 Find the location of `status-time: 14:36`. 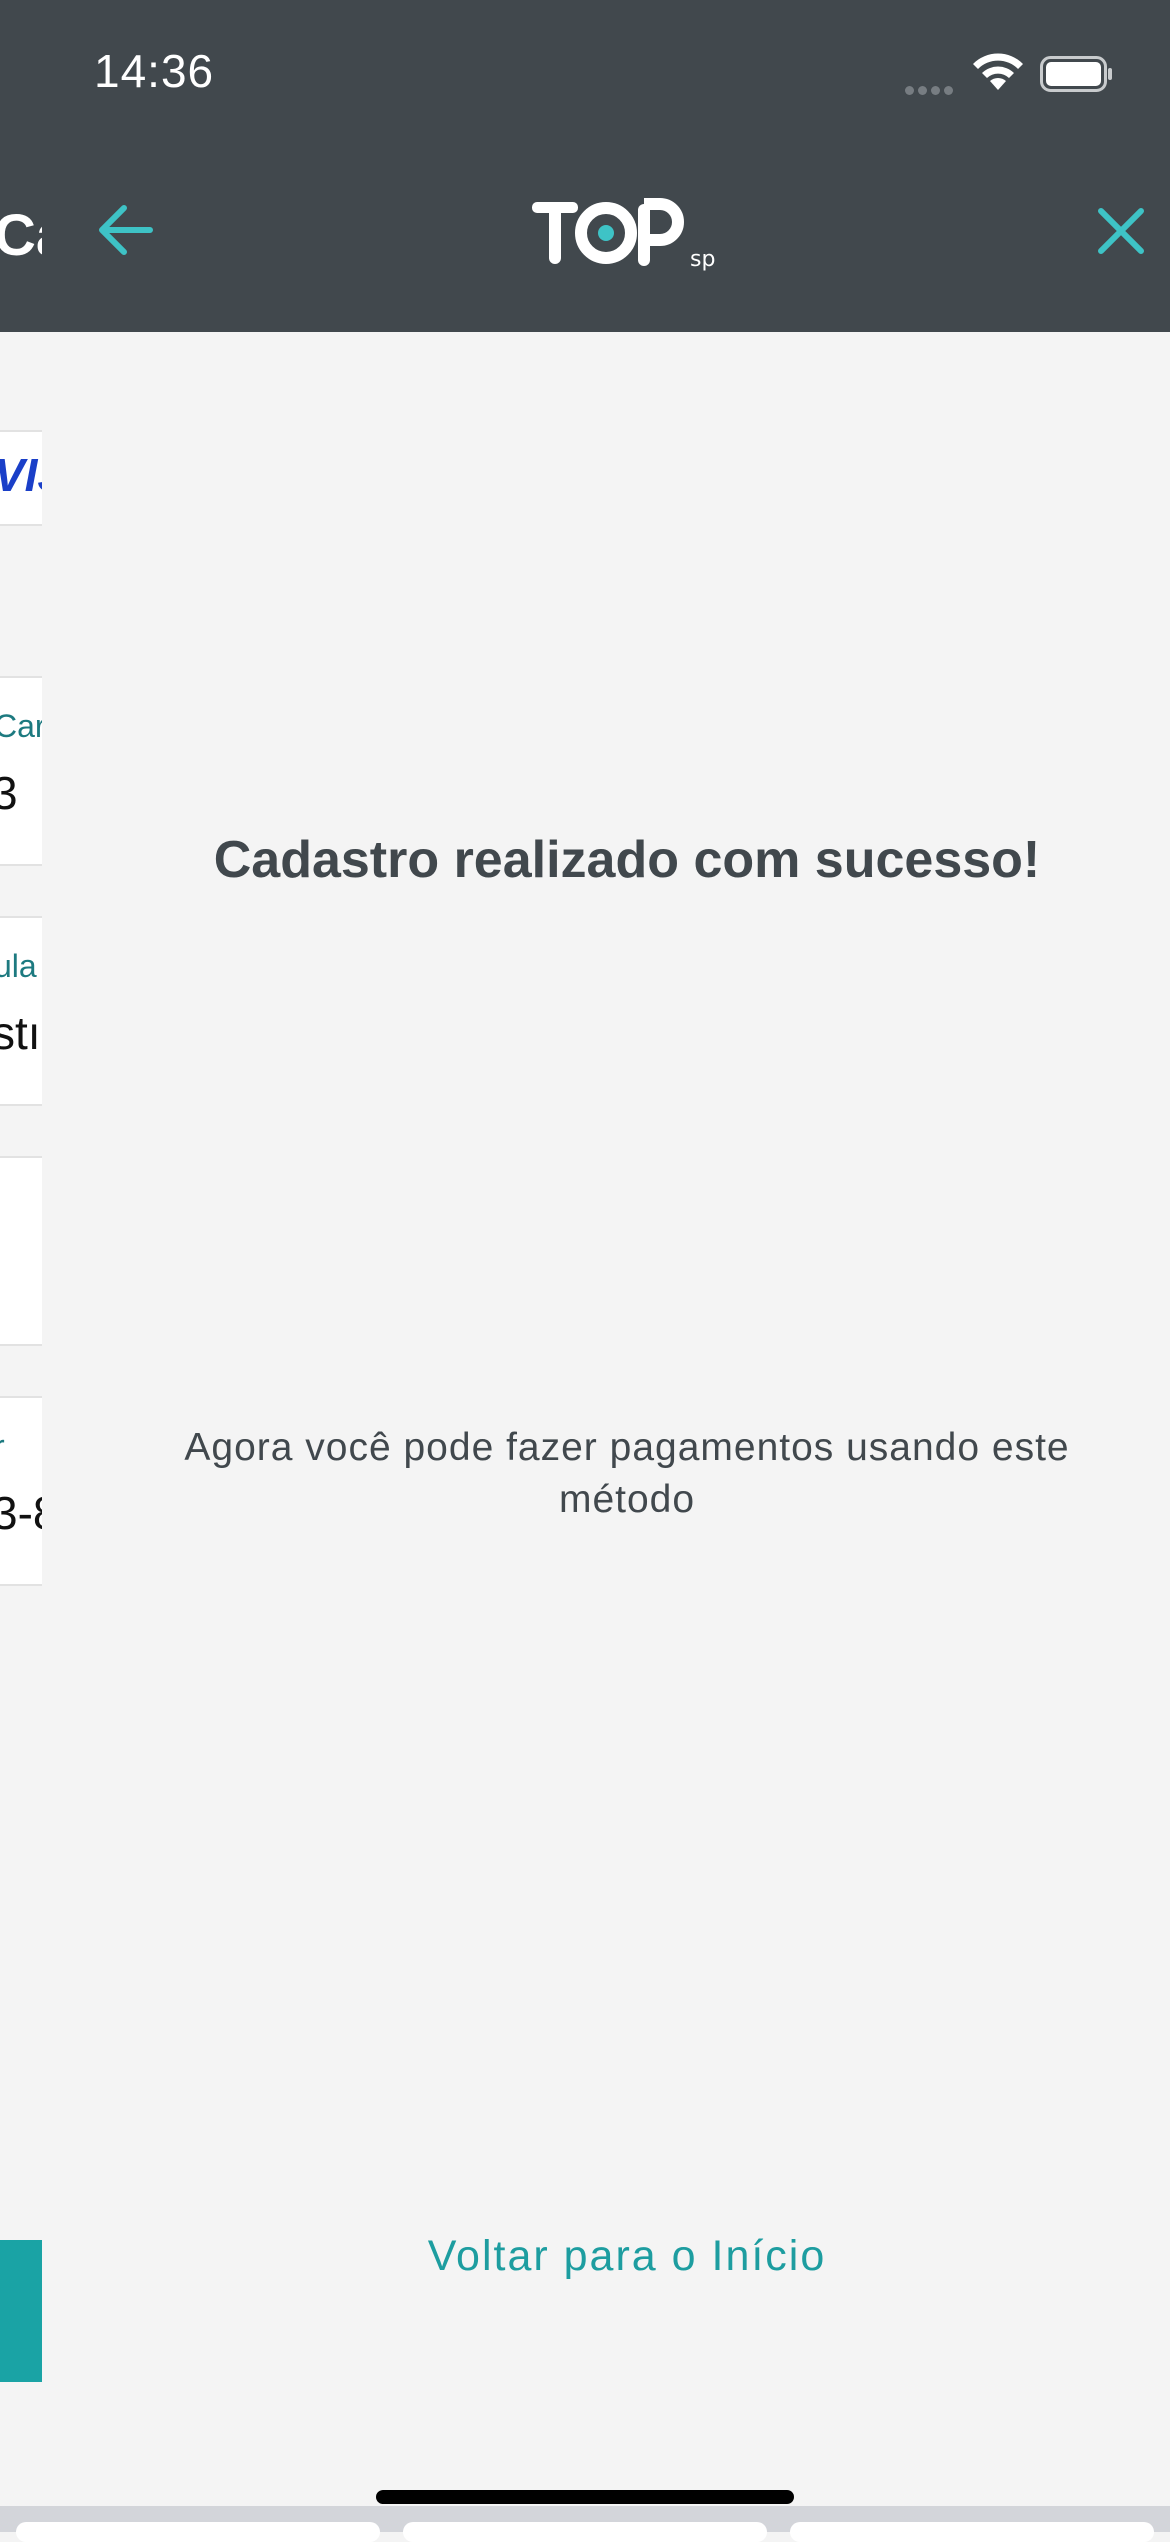

status-time: 14:36 is located at coordinates (154, 71).